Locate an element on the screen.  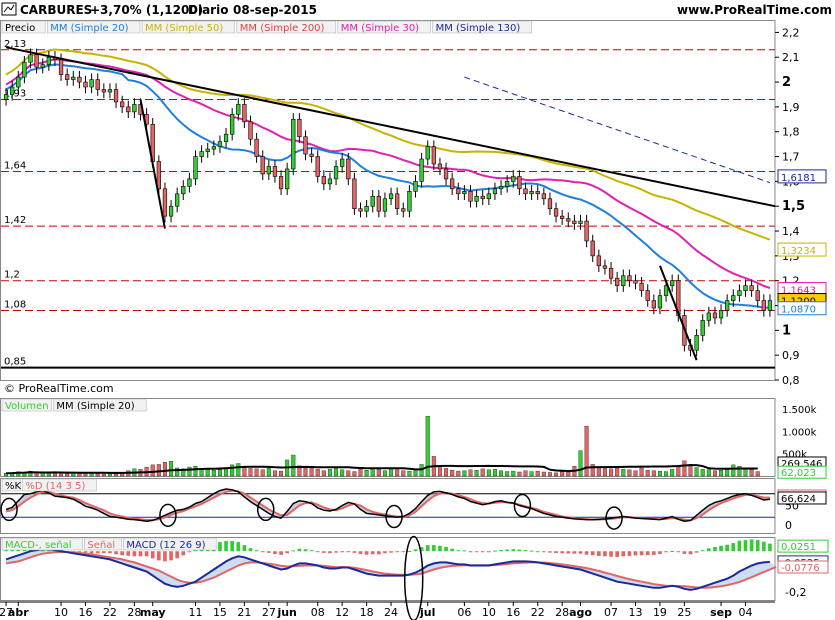
macd-tag-label: -0,0776 is located at coordinates (800, 568).